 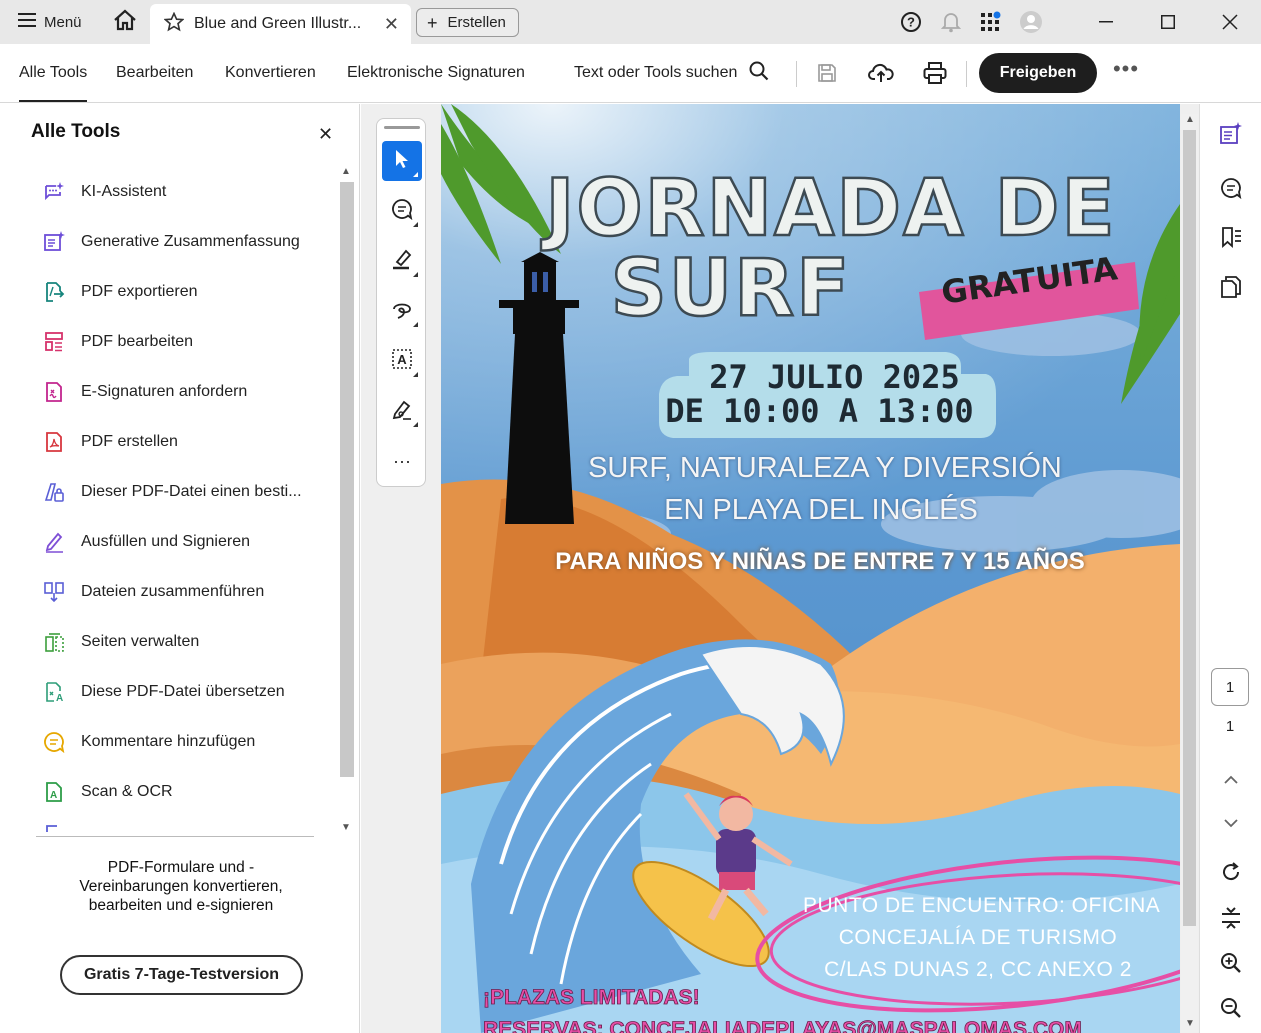 What do you see at coordinates (825, 468) in the screenshot?
I see `poster-subtitle-line1: SURF, NATURALEZA Y DIVERSIÓN` at bounding box center [825, 468].